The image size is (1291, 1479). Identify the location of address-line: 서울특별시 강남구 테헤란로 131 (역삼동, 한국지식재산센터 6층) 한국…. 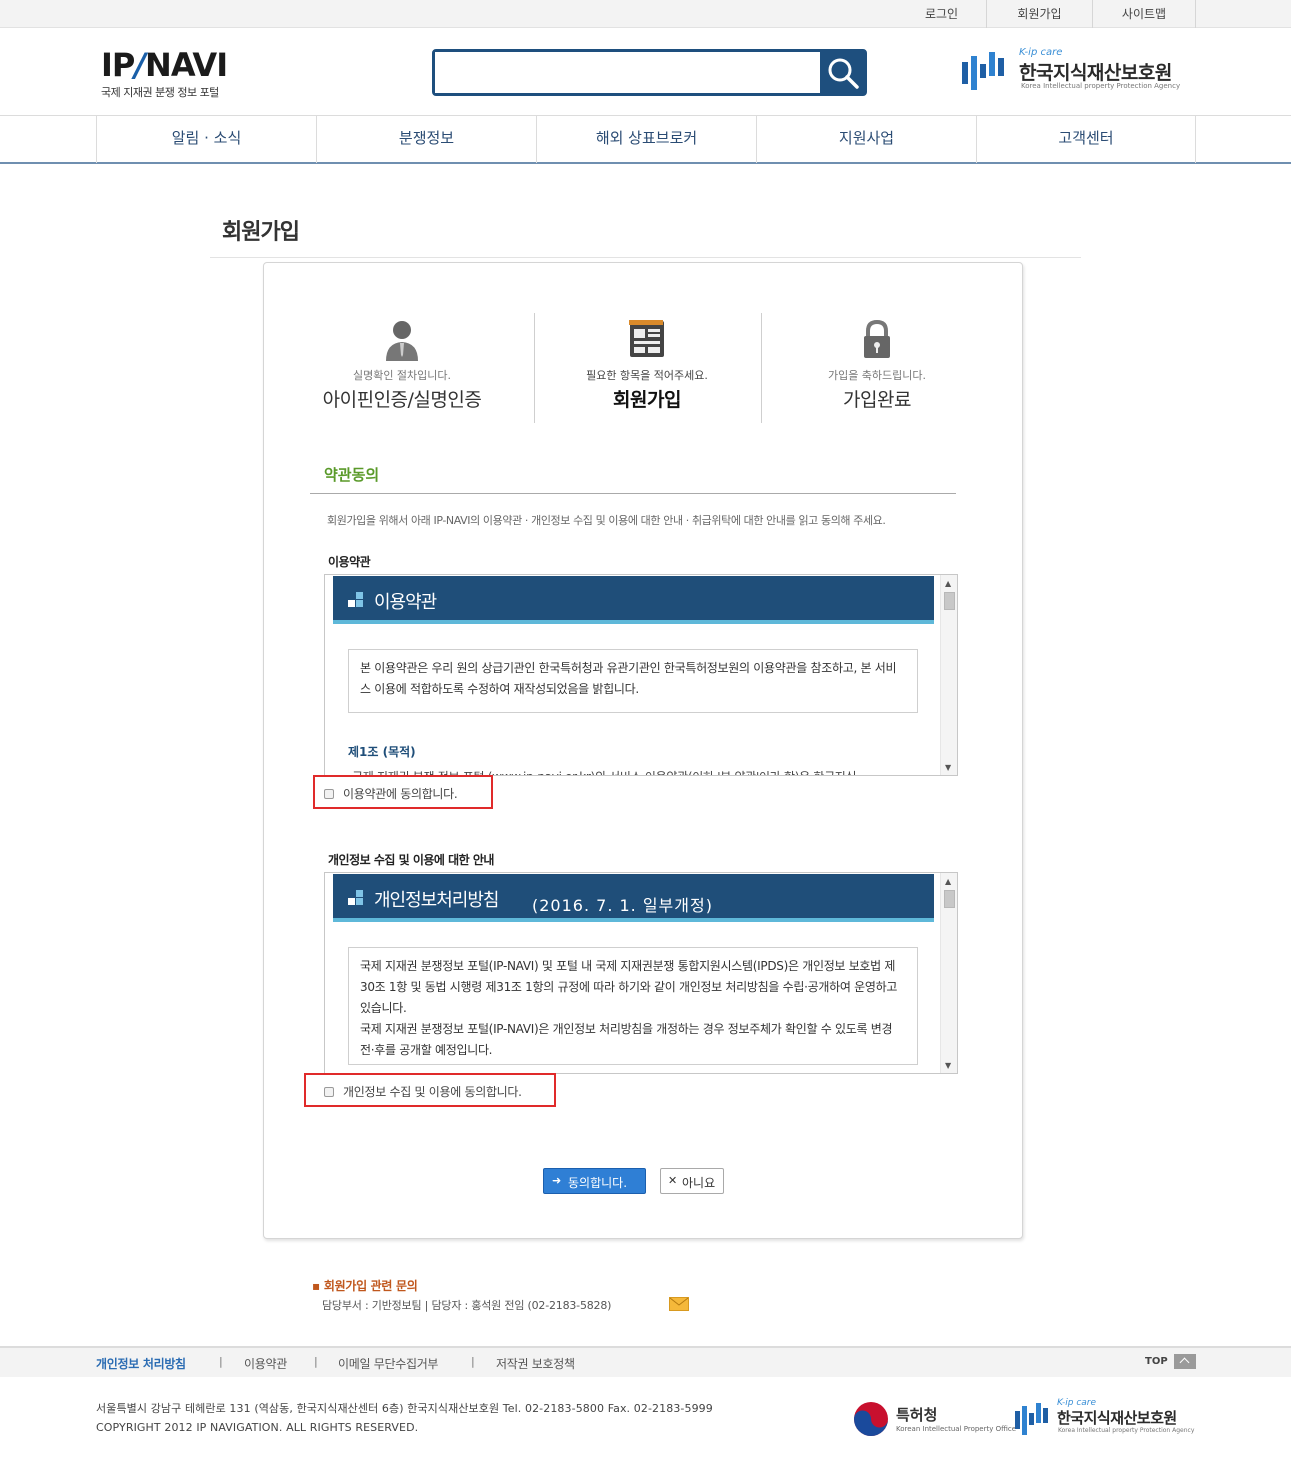
(404, 1408).